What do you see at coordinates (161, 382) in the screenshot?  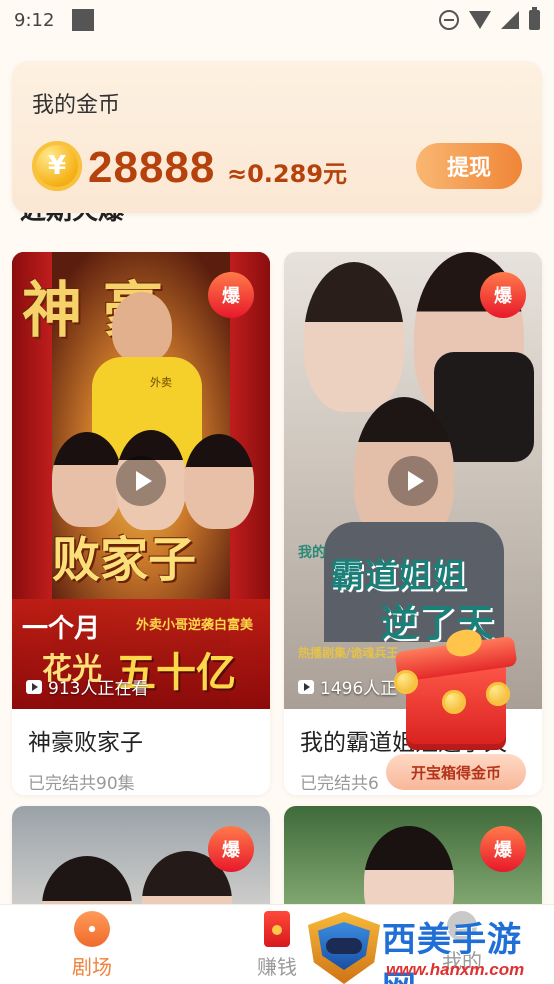 I see `poster-shirt-text: 外卖` at bounding box center [161, 382].